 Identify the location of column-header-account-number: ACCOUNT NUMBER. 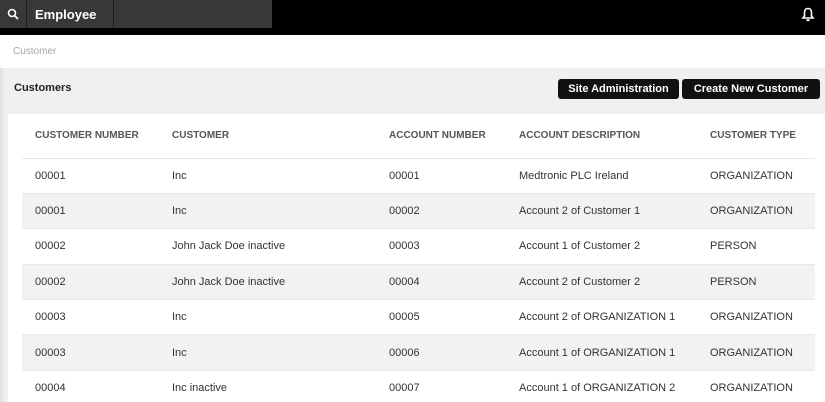
(441, 136).